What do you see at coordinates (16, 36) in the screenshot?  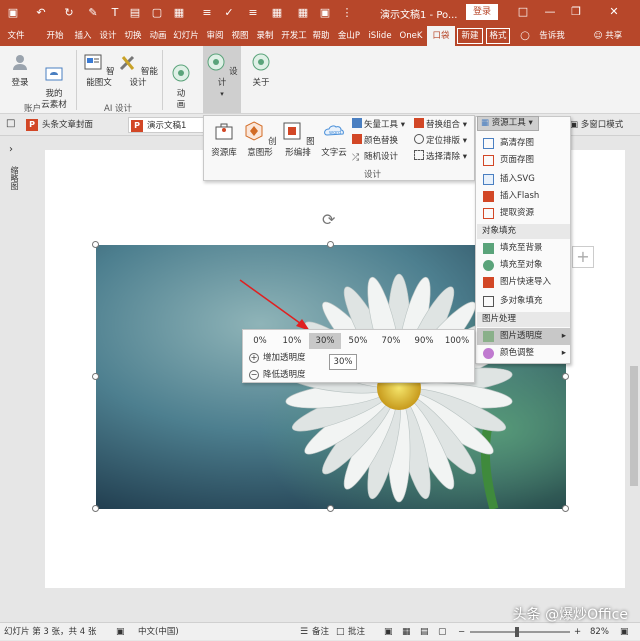 I see `tab-file: 文件` at bounding box center [16, 36].